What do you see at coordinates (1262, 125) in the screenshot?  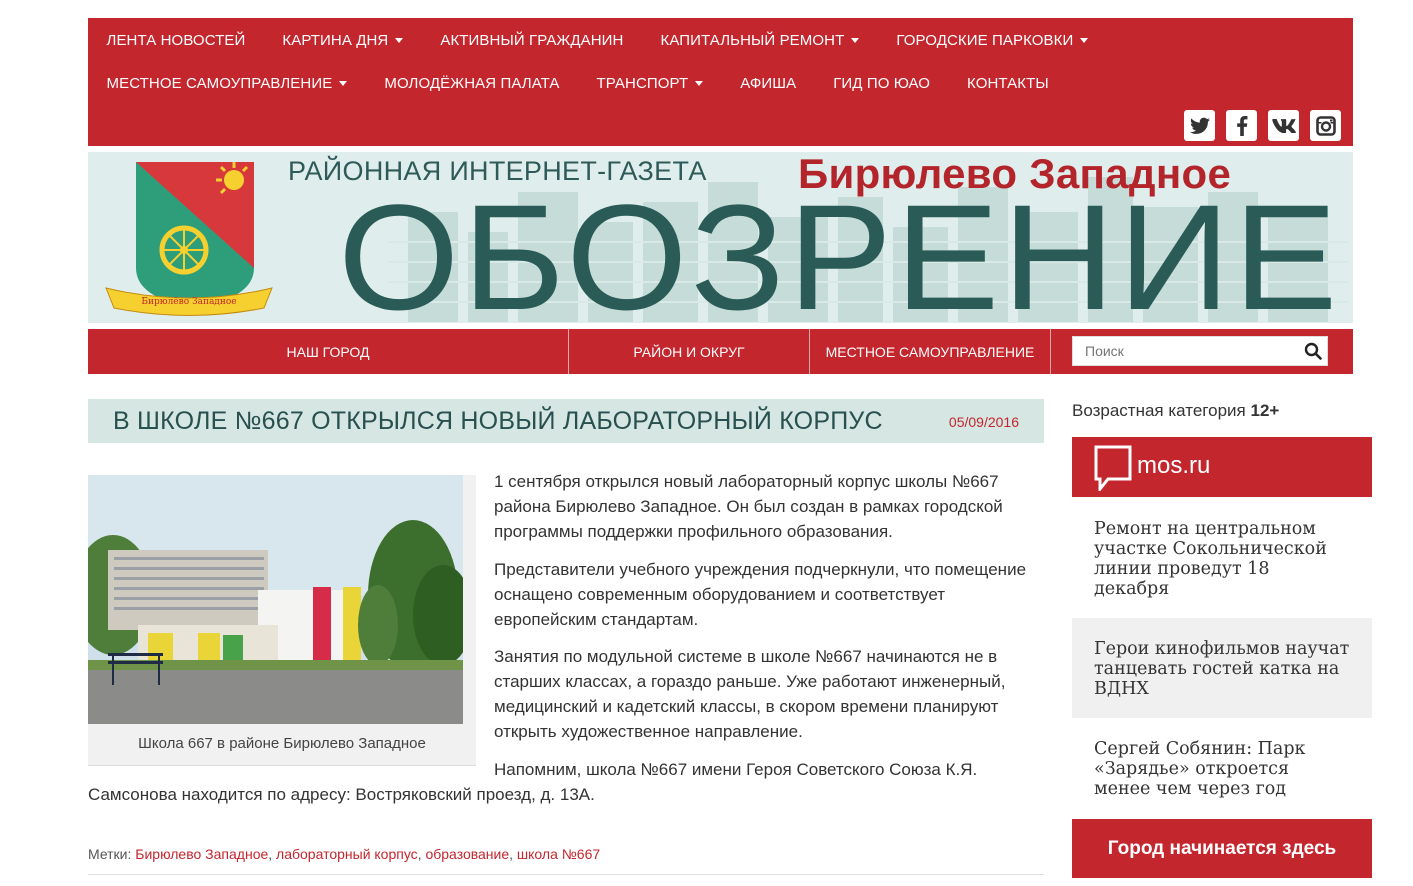 I see `social-links` at bounding box center [1262, 125].